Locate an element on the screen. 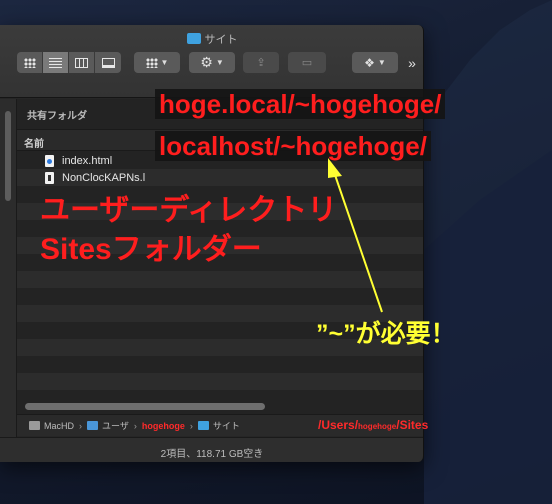  action-button: ⚙ ▼ is located at coordinates (212, 62).